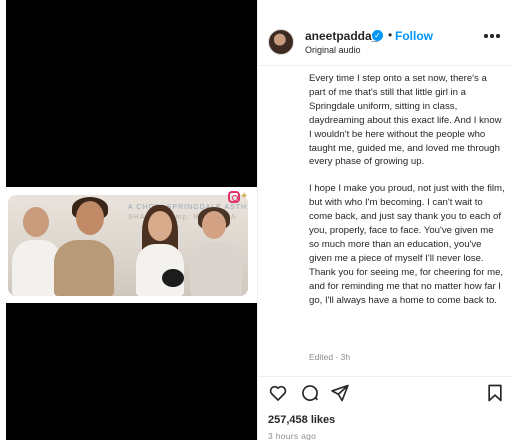 The height and width of the screenshot is (440, 512). Describe the element at coordinates (214, 225) in the screenshot. I see `person-4-head` at that location.